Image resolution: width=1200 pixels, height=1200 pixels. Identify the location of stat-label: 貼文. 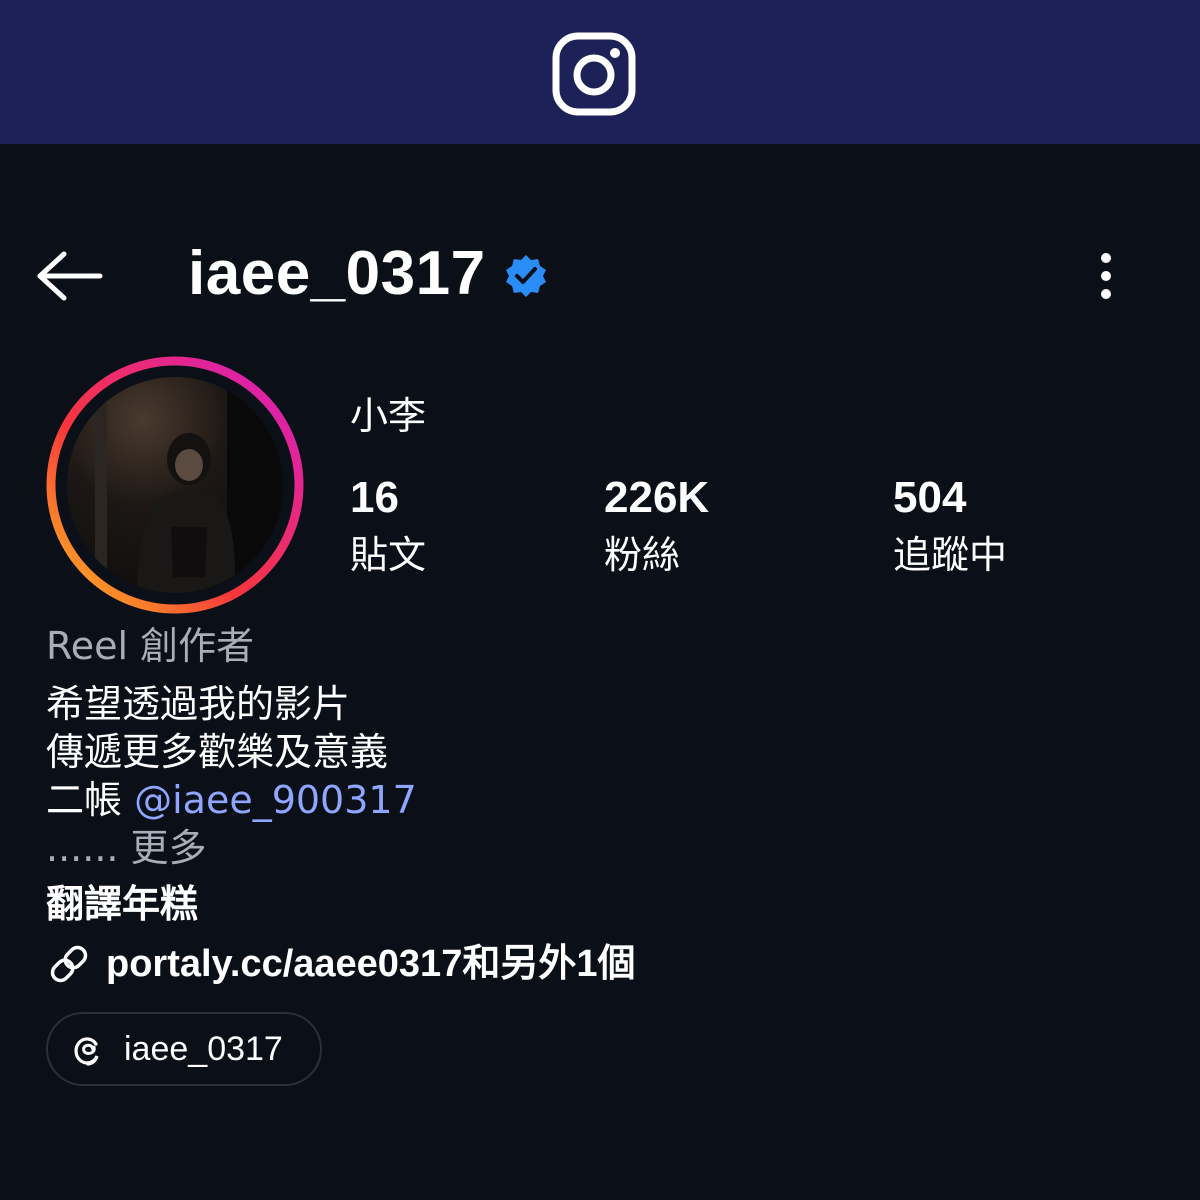
(388, 555).